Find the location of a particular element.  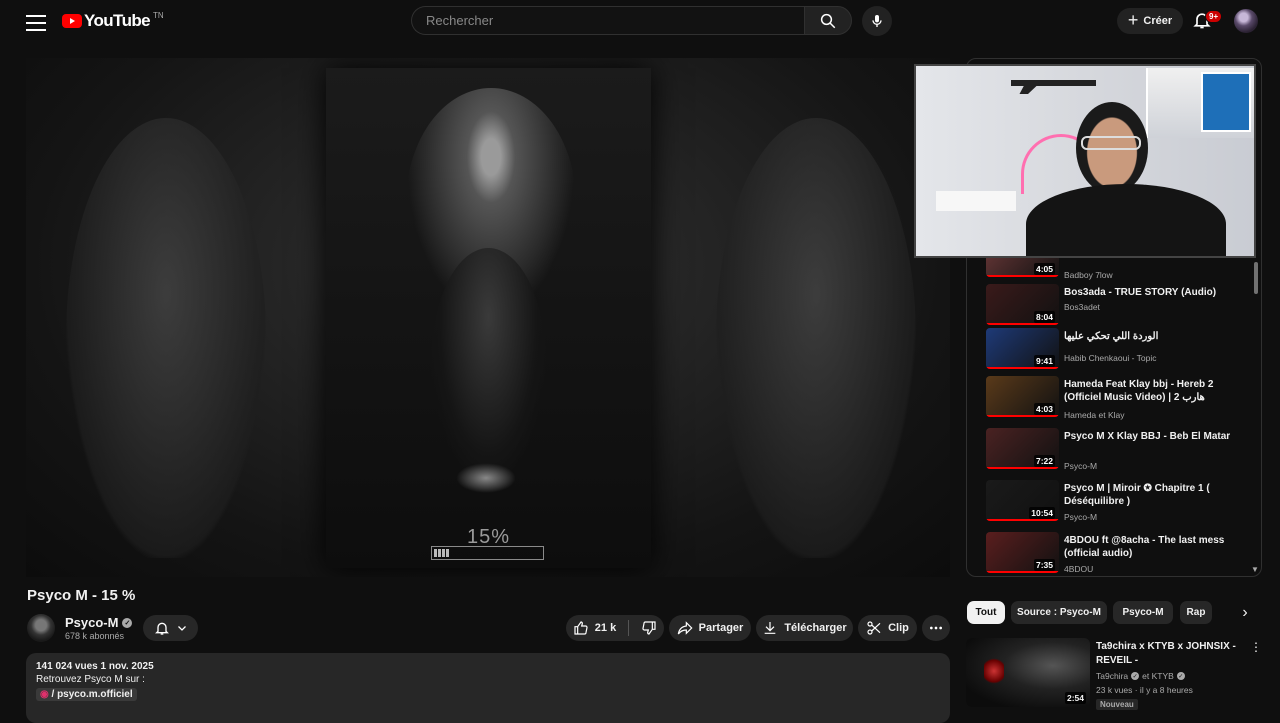

chevron-right-icon: › is located at coordinates (1245, 613).